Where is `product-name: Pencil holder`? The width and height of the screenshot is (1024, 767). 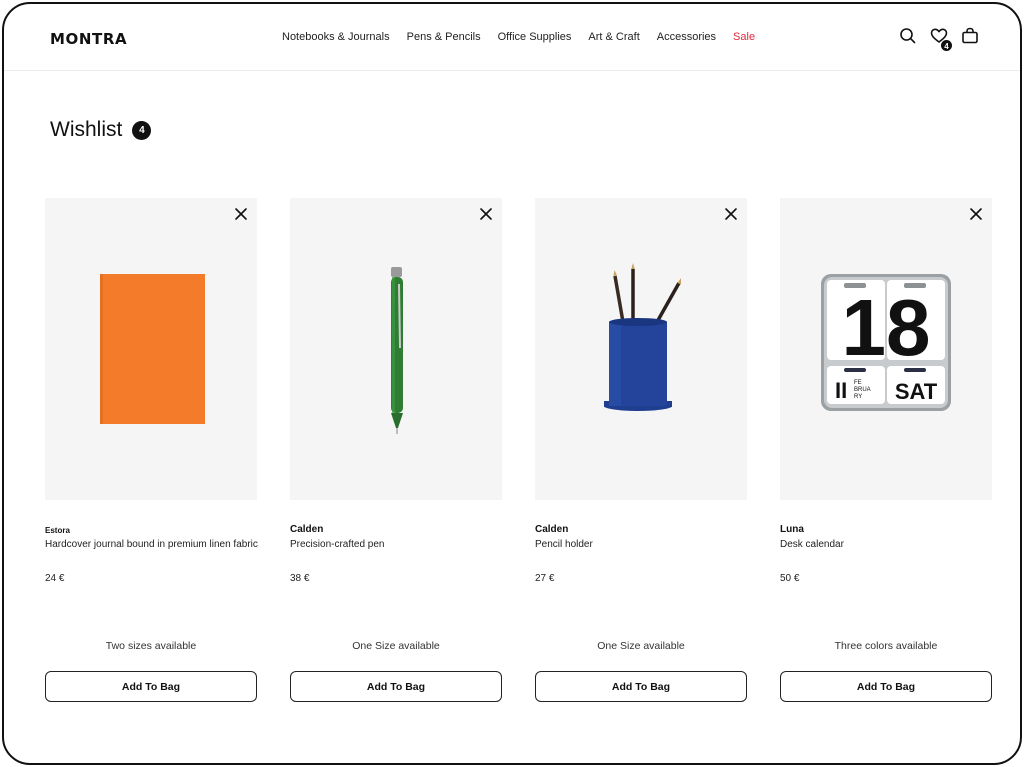 product-name: Pencil holder is located at coordinates (564, 544).